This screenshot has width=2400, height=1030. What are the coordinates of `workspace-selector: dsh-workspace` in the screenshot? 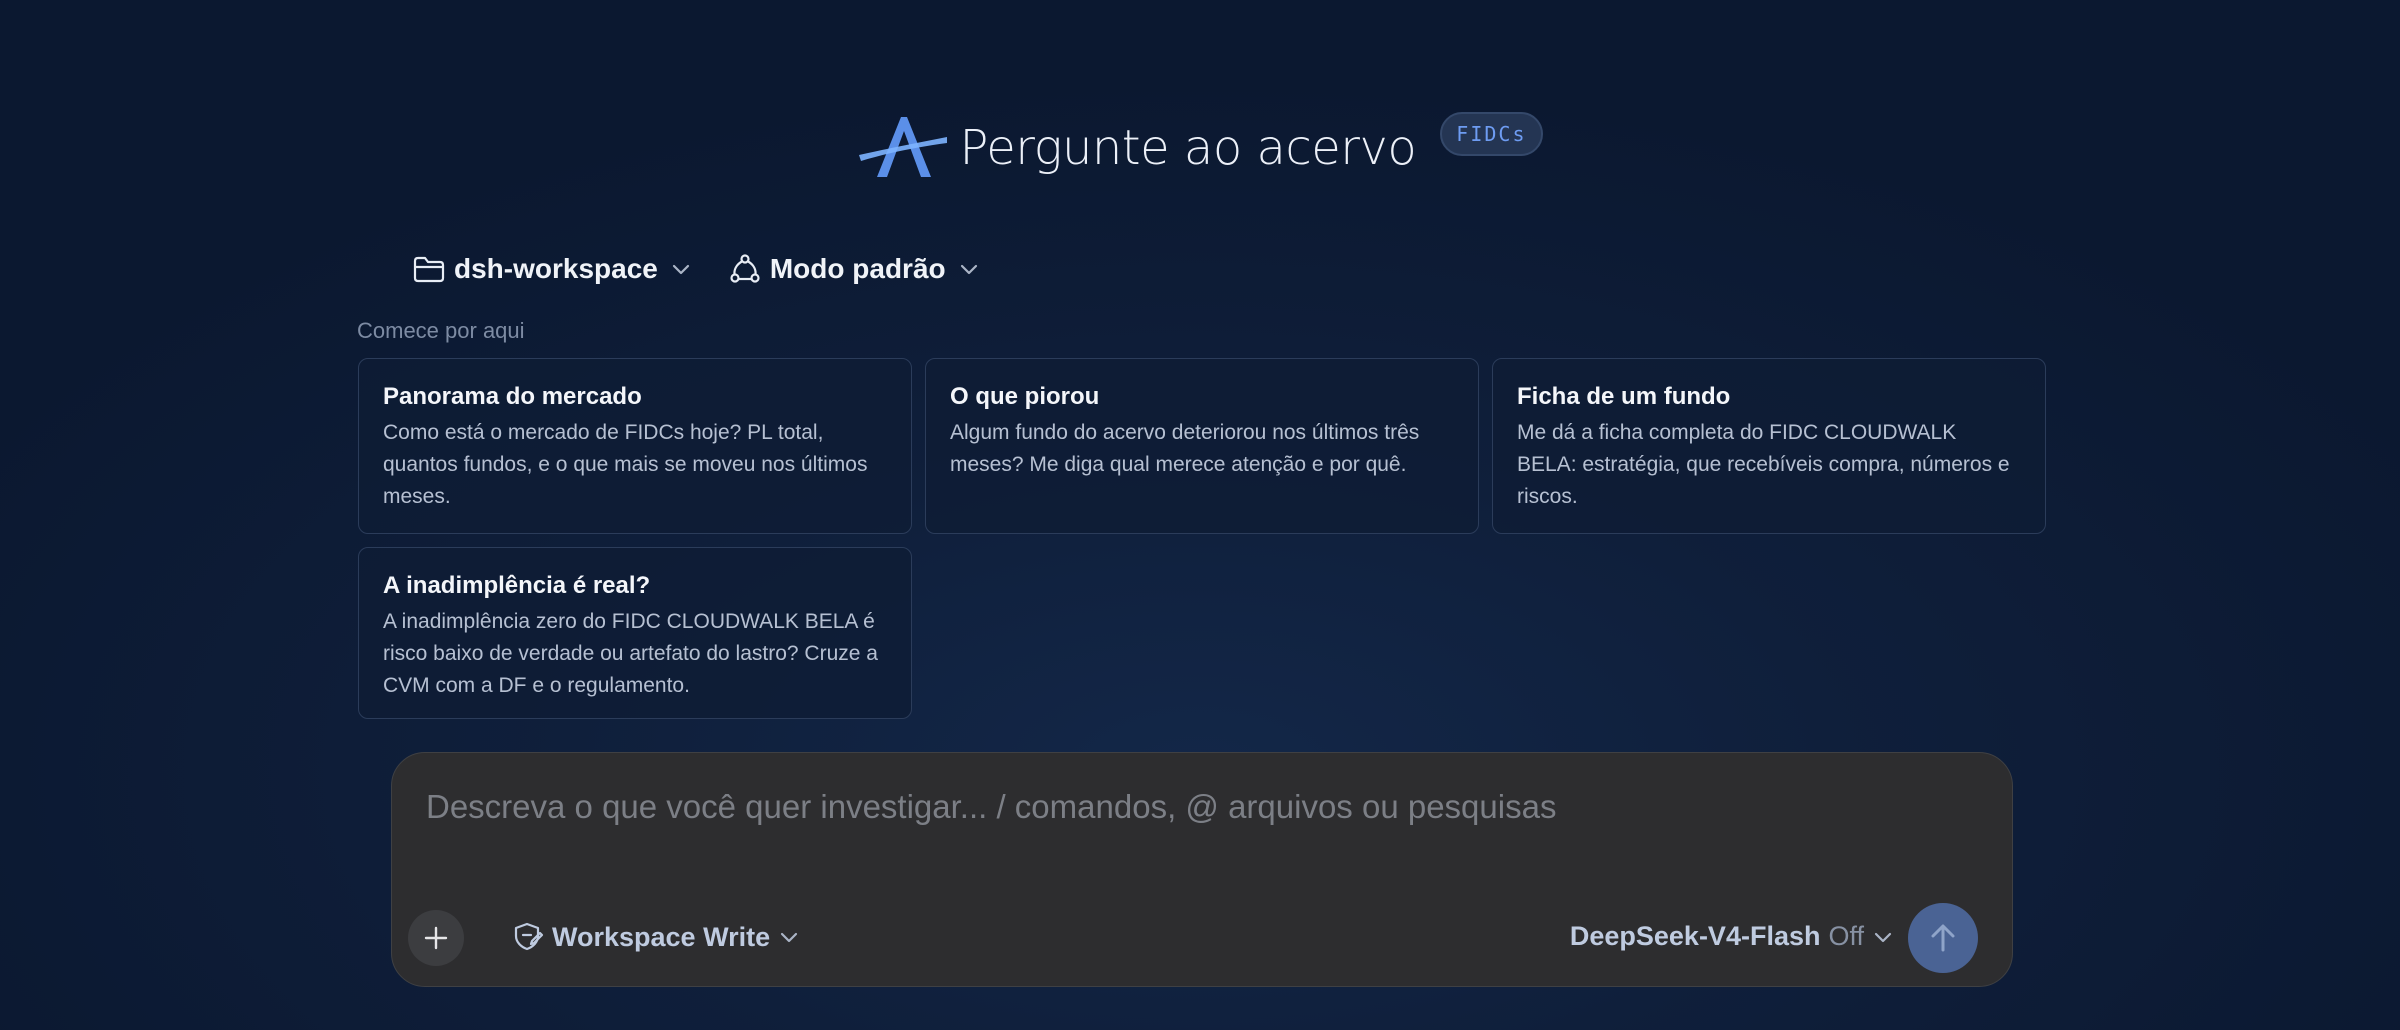 It's located at (552, 269).